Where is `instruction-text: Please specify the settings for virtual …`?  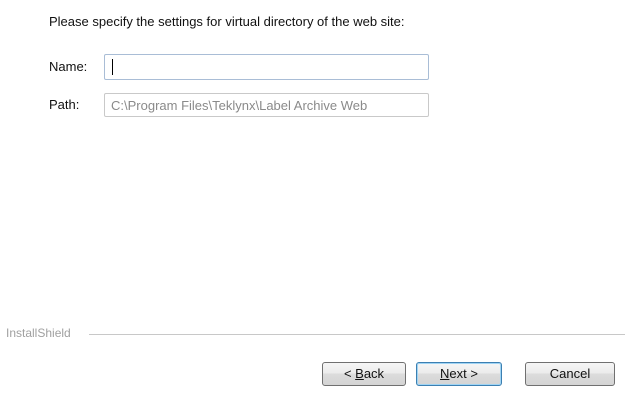 instruction-text: Please specify the settings for virtual … is located at coordinates (227, 21).